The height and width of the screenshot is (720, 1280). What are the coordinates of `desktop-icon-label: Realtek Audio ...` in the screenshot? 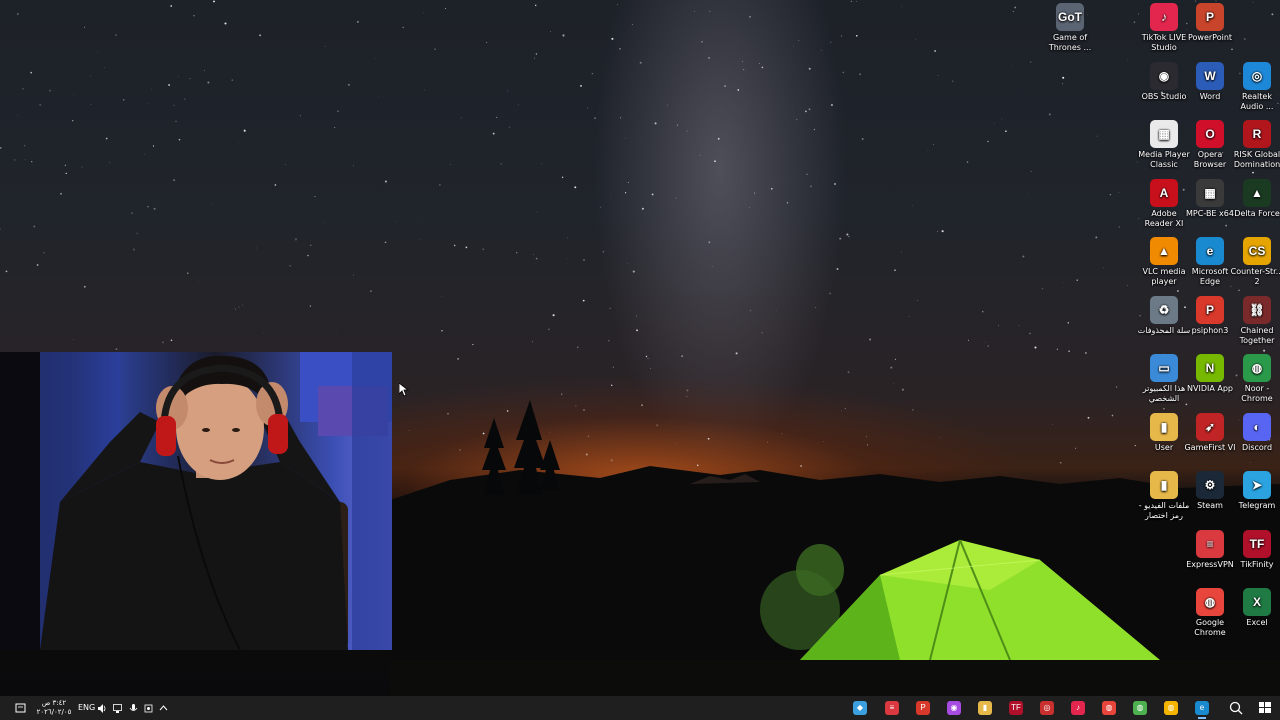 It's located at (1257, 101).